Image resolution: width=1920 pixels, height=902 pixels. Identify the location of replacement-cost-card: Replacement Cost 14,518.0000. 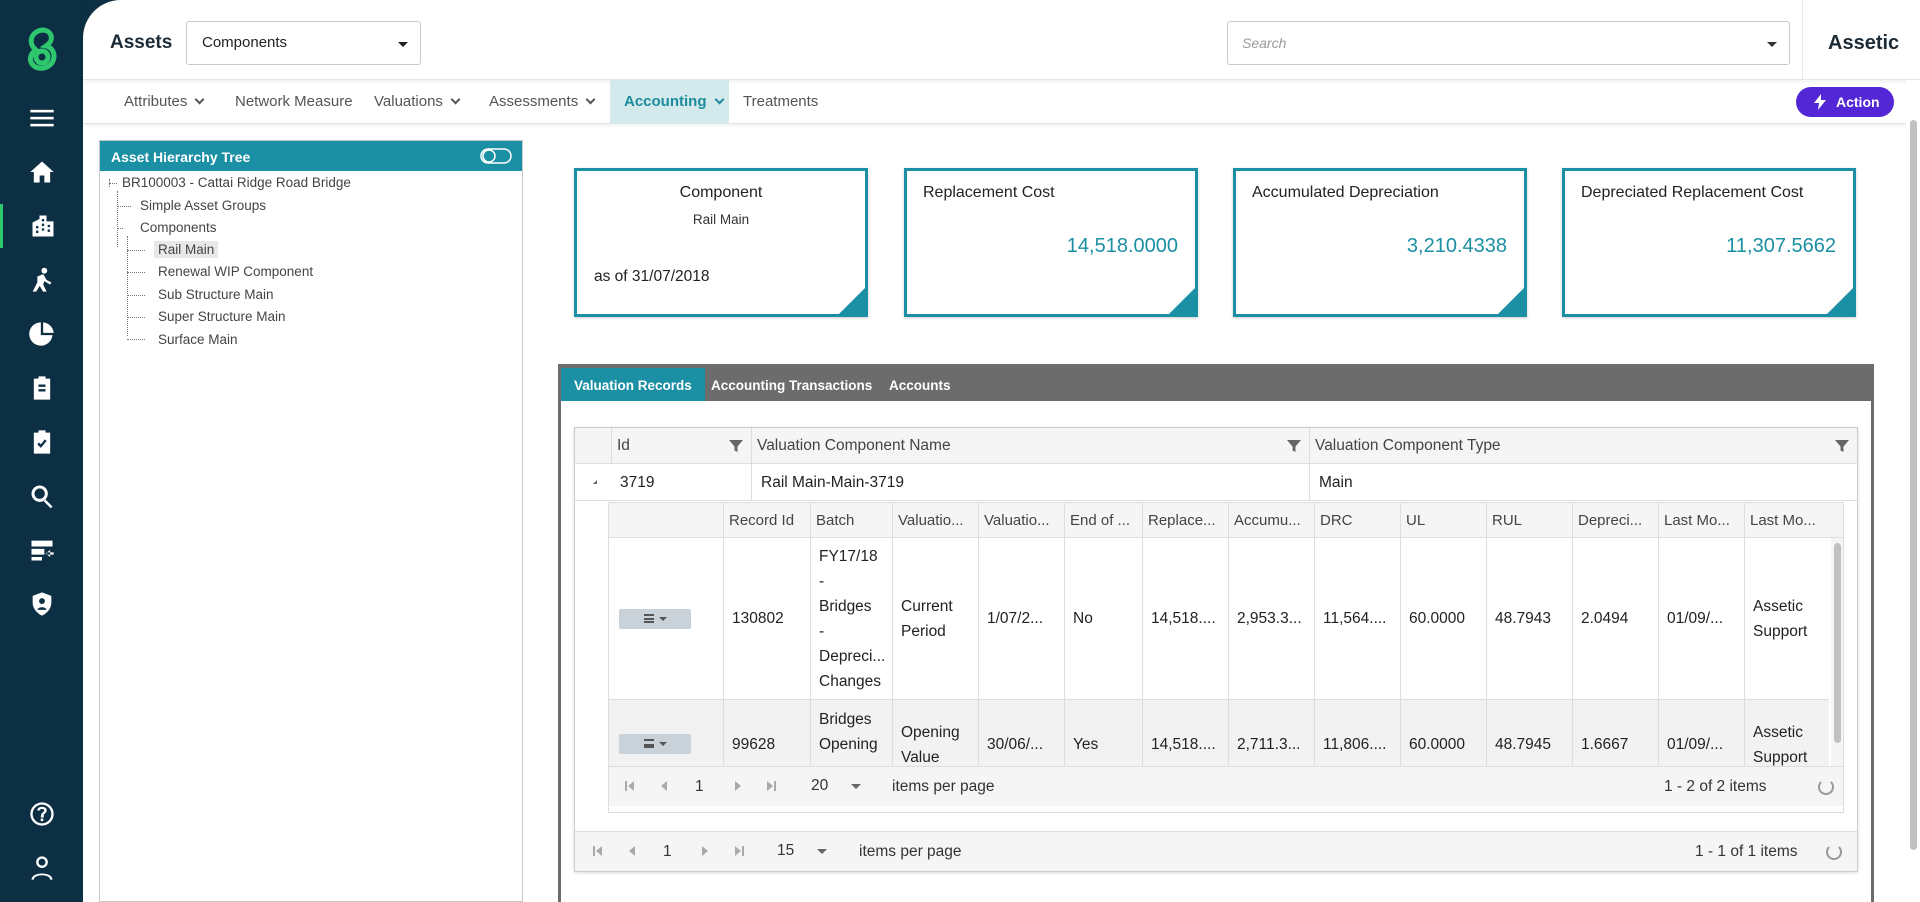
(1051, 242).